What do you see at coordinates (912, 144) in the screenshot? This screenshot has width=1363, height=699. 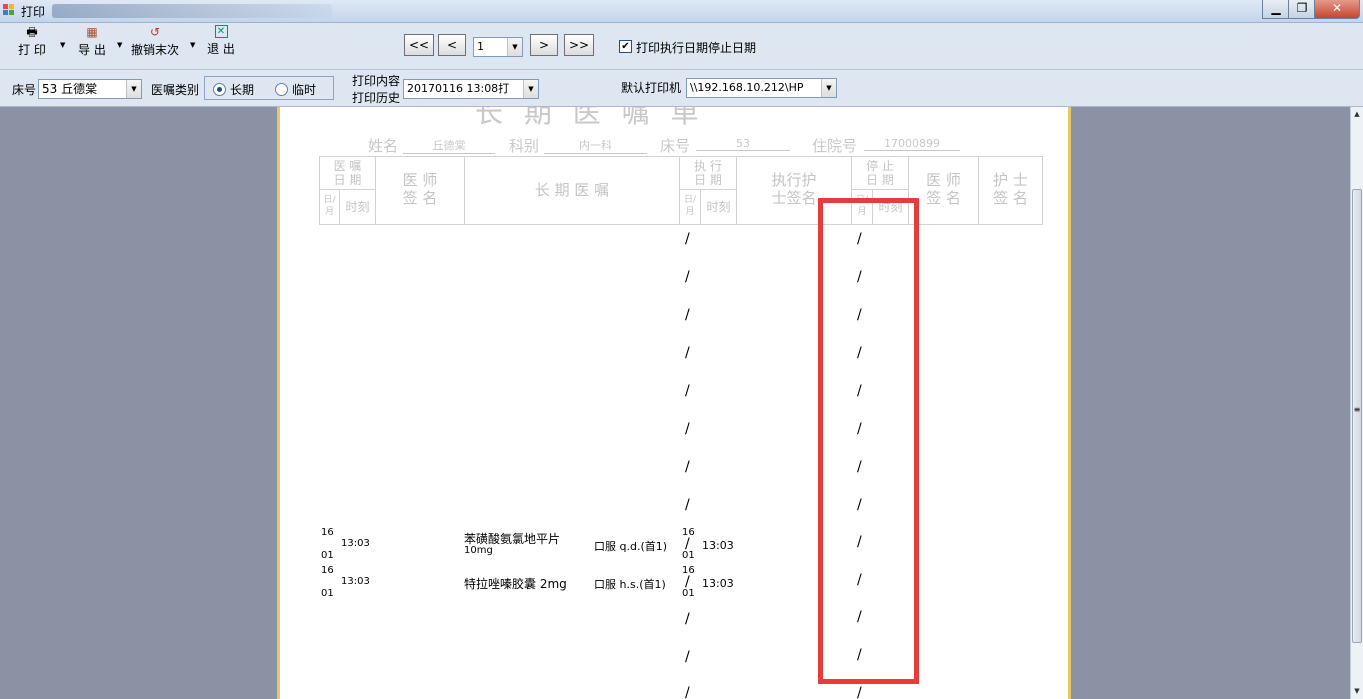 I see `admission-value: 17000899` at bounding box center [912, 144].